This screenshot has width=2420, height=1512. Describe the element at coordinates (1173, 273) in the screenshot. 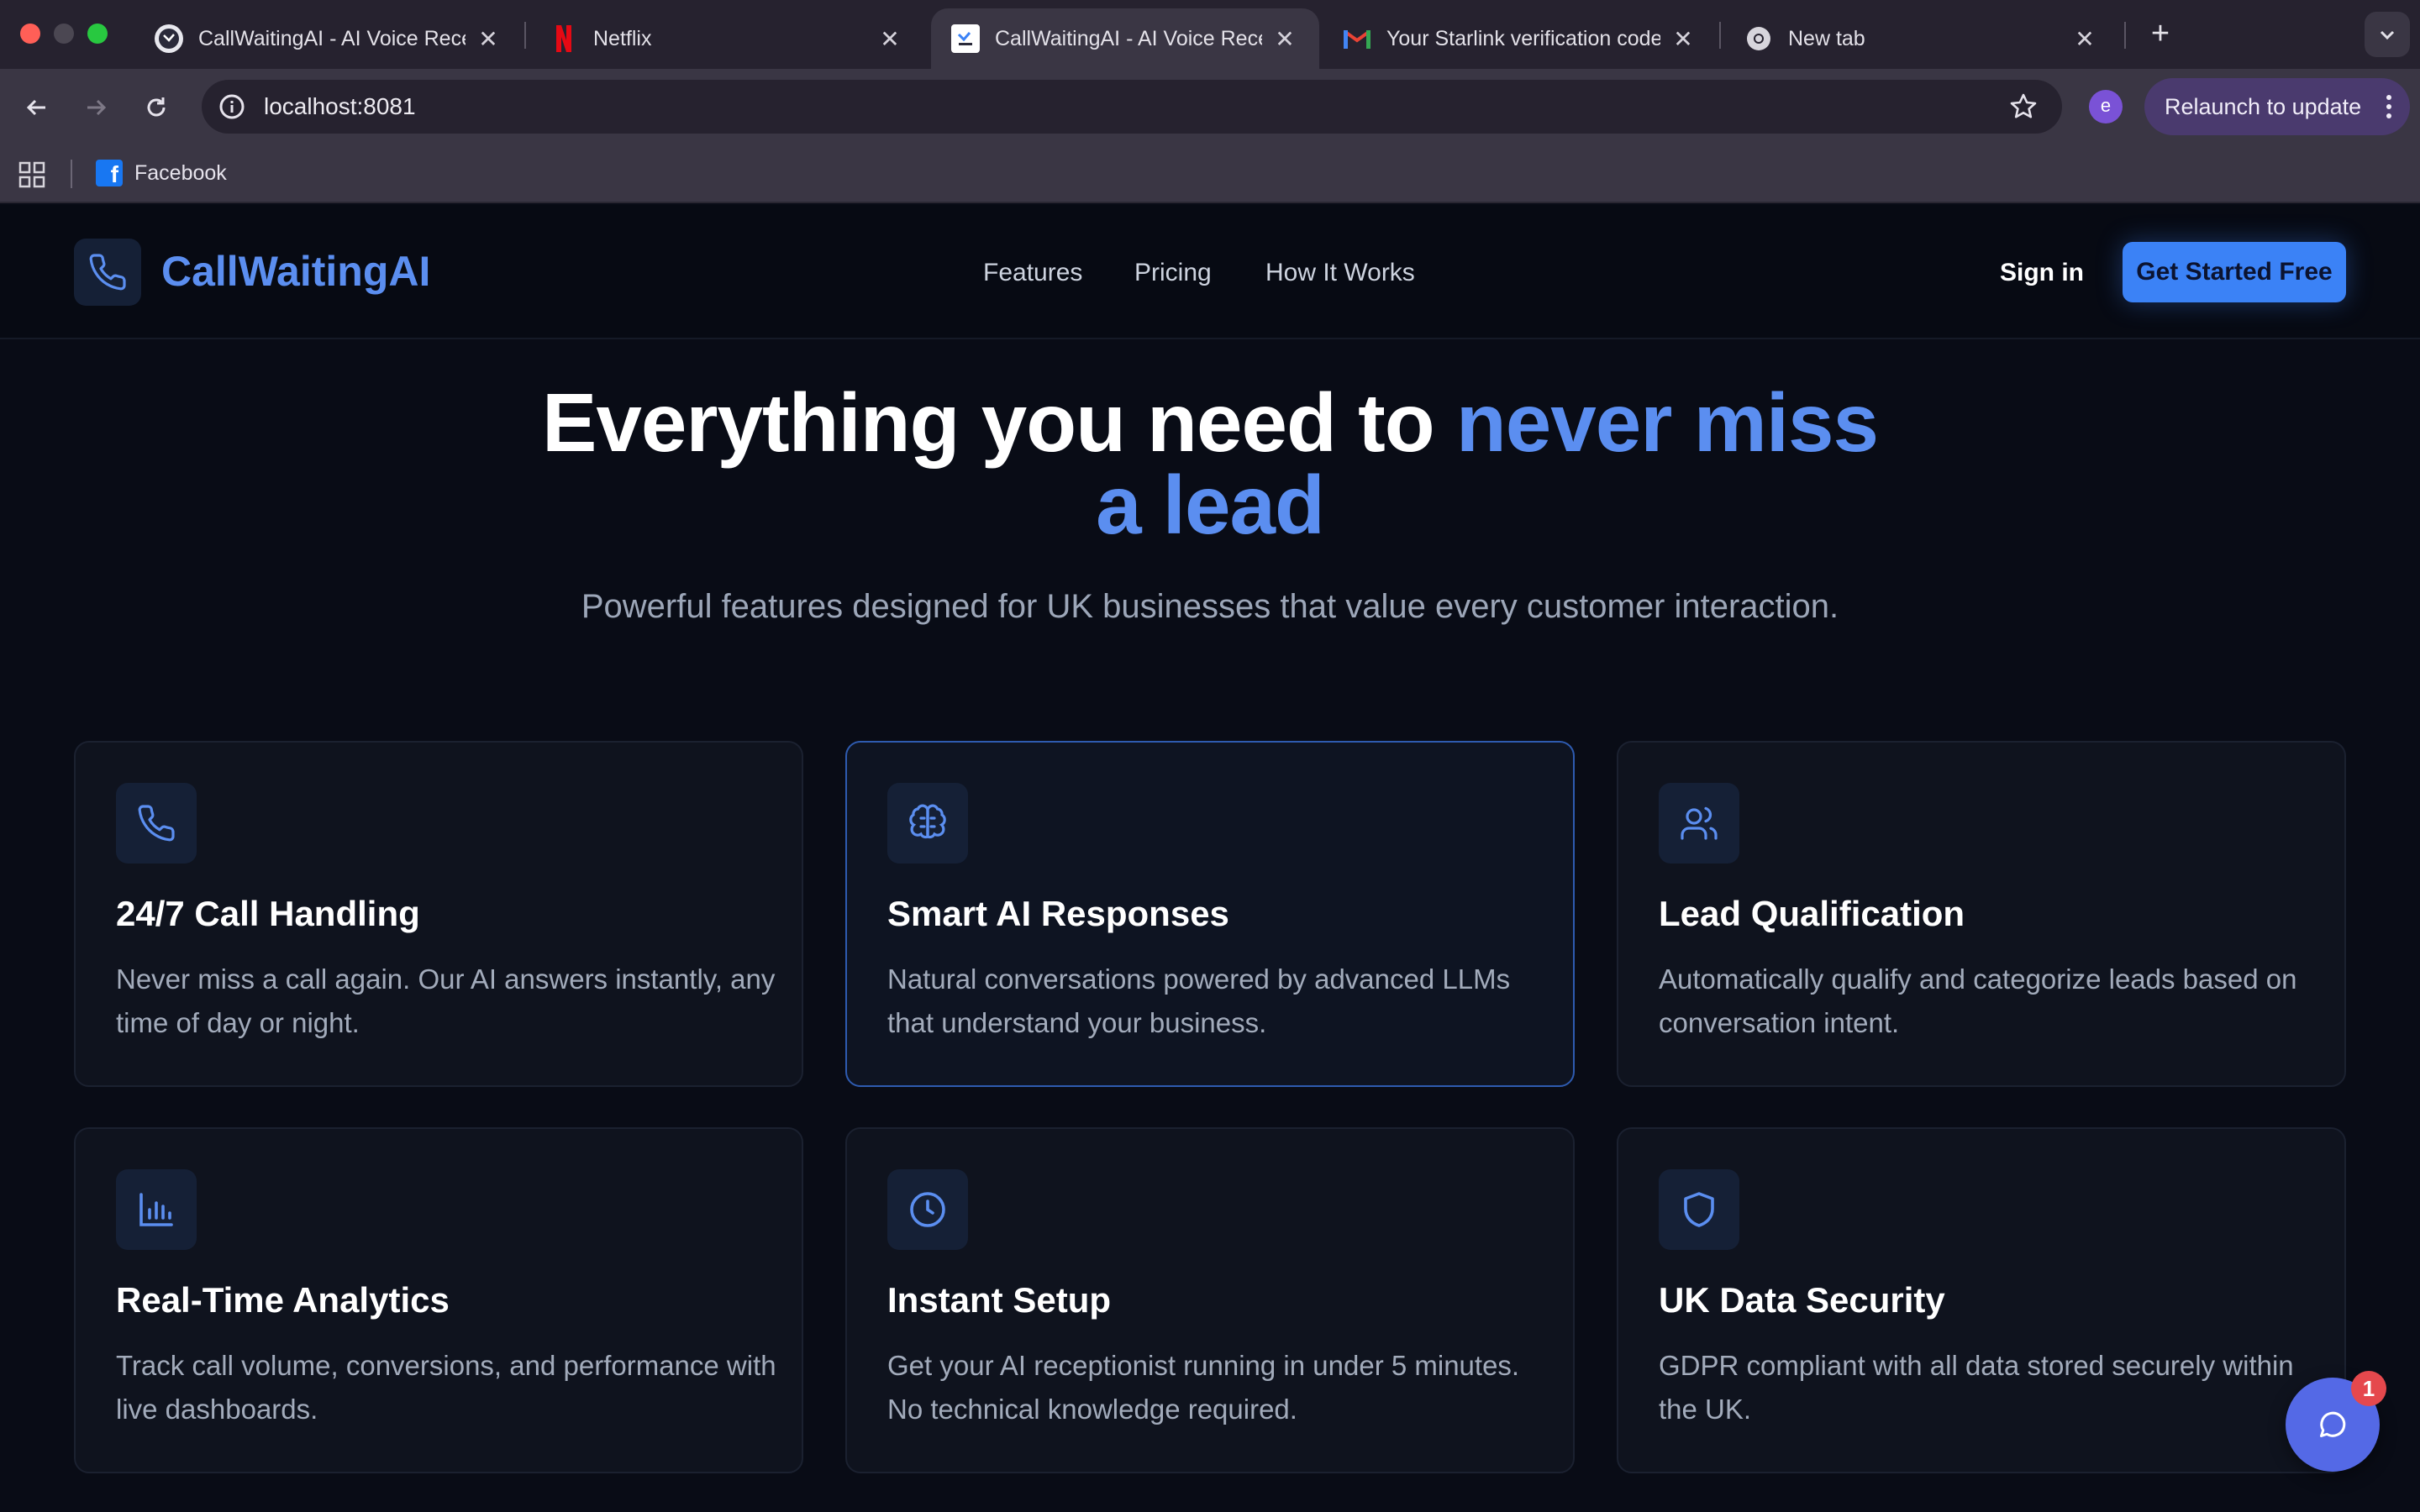

I see `nav-link-pricing: Pricing` at that location.